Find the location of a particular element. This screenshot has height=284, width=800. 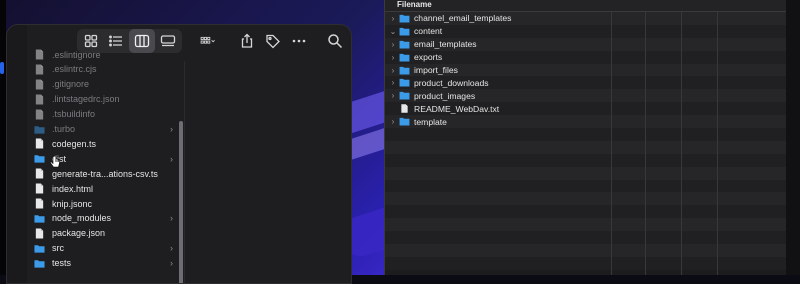

item-label: .gitignore is located at coordinates (71, 84).